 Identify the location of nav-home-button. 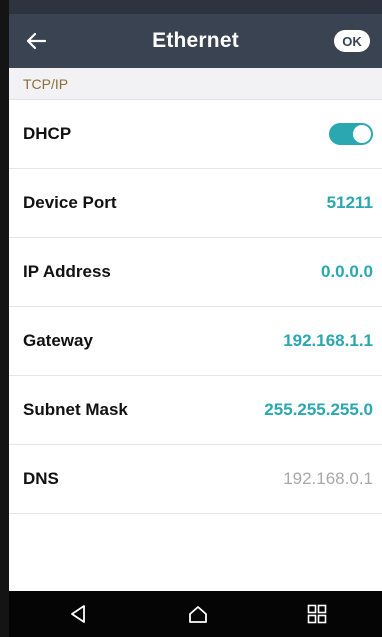
(198, 614).